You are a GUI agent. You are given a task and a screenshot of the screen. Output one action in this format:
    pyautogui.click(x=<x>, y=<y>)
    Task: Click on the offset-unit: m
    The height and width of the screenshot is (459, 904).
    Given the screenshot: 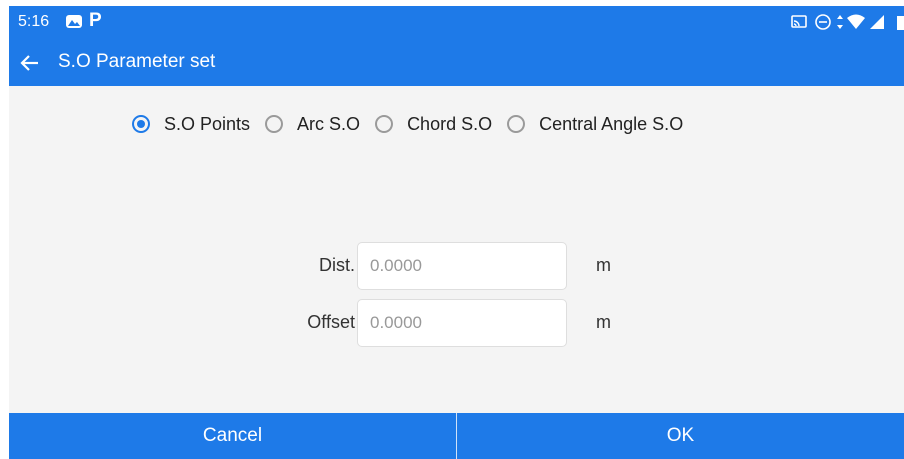 What is the action you would take?
    pyautogui.click(x=603, y=322)
    